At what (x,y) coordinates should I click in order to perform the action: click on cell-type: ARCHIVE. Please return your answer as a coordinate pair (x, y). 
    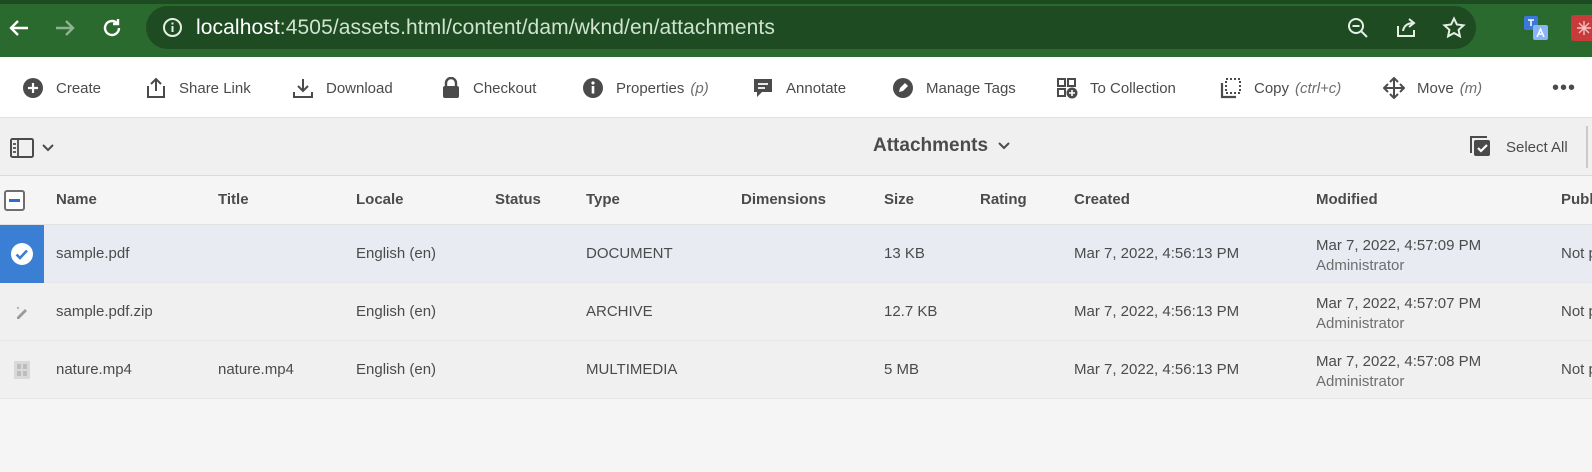
    Looking at the image, I should click on (619, 311).